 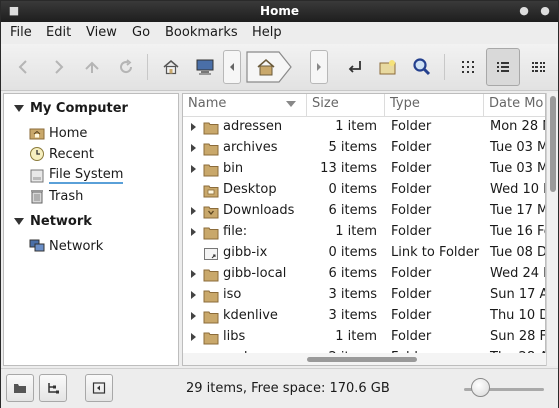 I want to click on expander-open-icon, so click(x=19, y=221).